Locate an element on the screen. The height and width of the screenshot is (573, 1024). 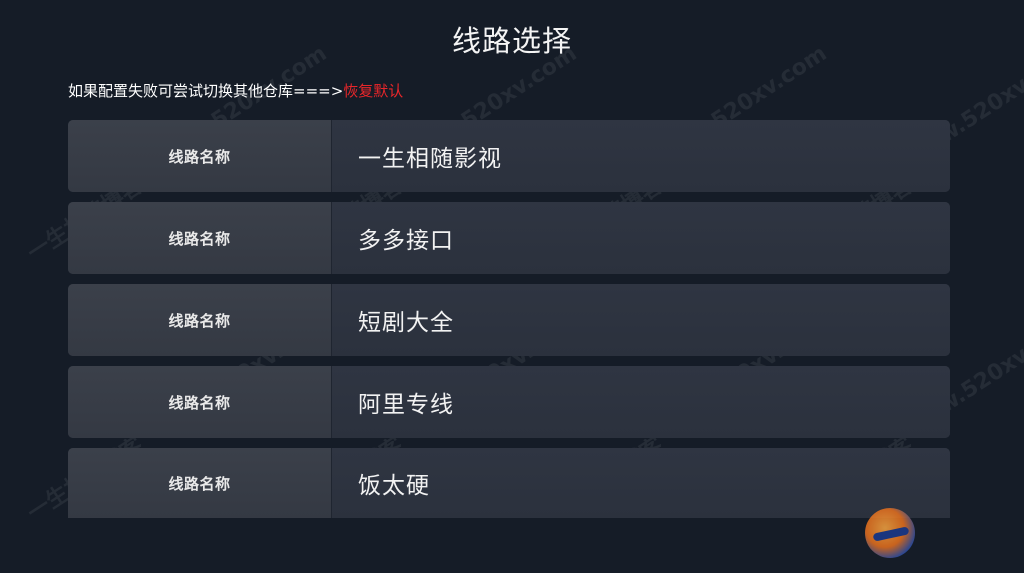
route-item: 线路名称 阿里专线 is located at coordinates (509, 402).